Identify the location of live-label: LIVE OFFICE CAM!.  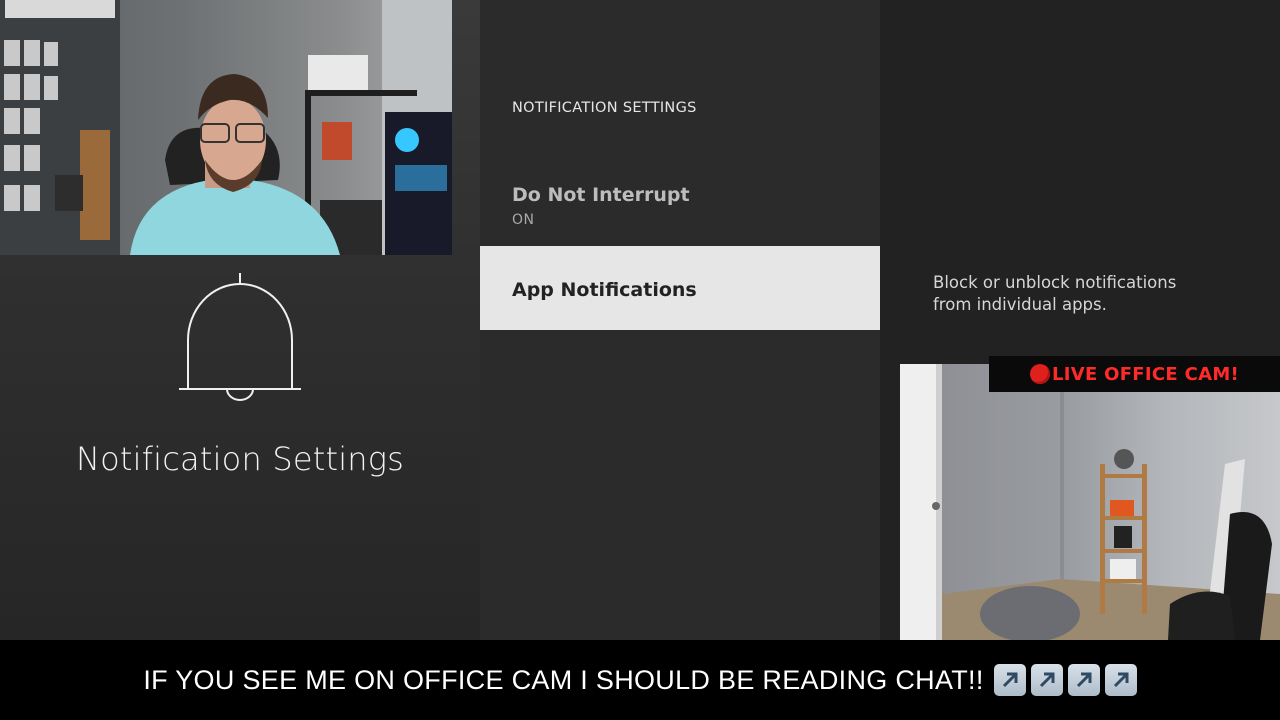
(1145, 374).